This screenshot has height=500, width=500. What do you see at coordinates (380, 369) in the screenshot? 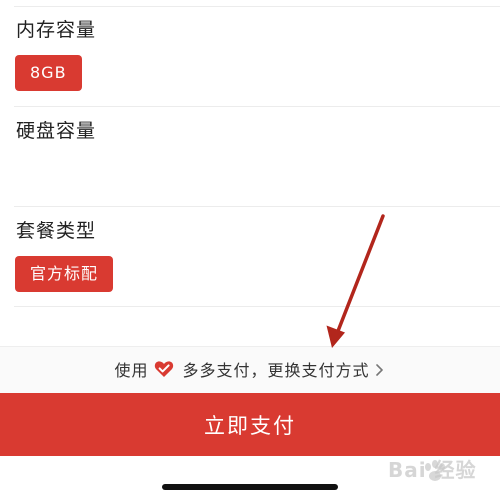
I see `chevron-right-icon` at bounding box center [380, 369].